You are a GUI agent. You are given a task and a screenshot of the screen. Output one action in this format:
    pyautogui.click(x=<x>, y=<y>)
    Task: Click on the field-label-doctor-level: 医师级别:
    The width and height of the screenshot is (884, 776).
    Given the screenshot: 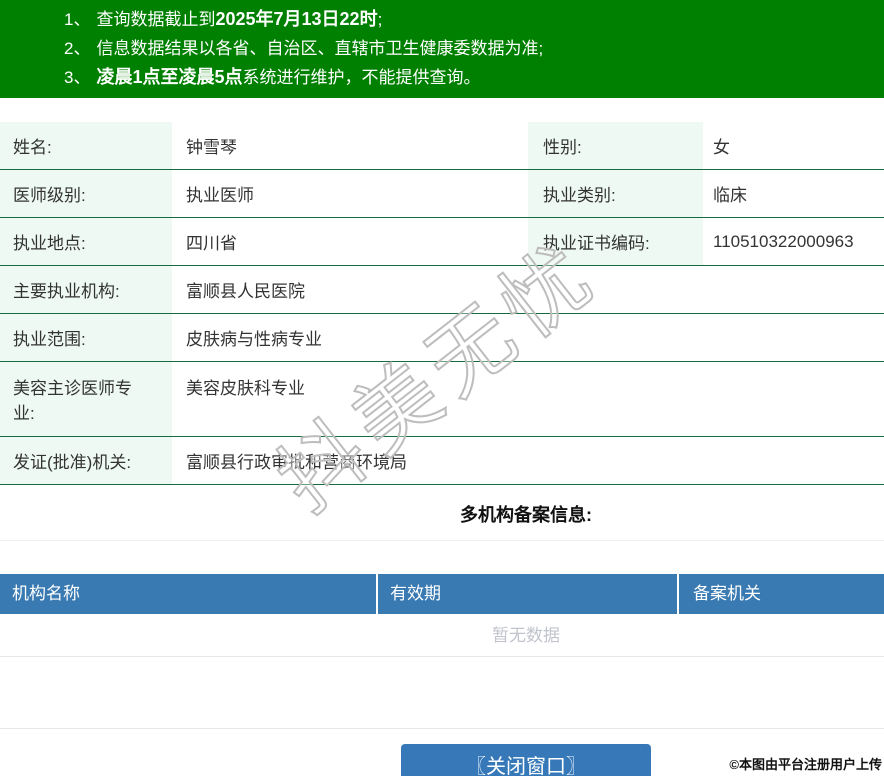 What is the action you would take?
    pyautogui.click(x=86, y=193)
    